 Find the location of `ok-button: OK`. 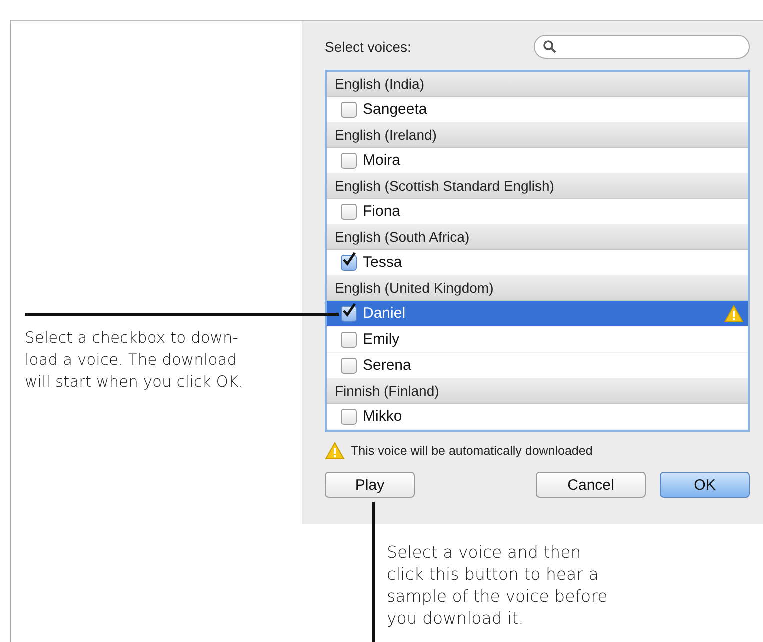

ok-button: OK is located at coordinates (705, 485).